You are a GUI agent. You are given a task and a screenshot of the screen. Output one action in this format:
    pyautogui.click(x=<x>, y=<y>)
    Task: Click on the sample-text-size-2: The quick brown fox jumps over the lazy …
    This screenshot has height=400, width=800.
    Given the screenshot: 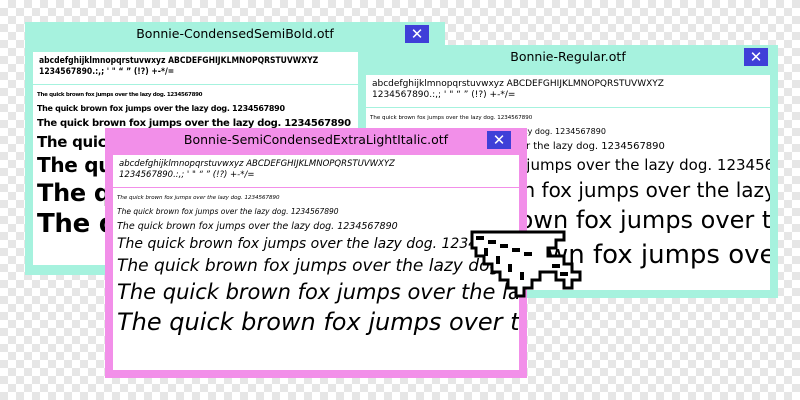 What is the action you would take?
    pyautogui.click(x=228, y=211)
    